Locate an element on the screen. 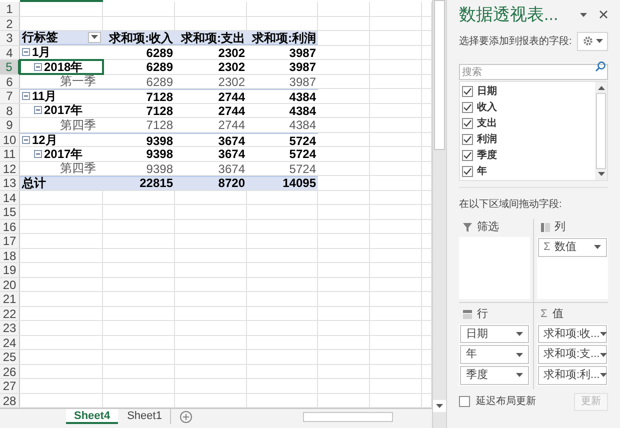  field-chip: Σ 数值 is located at coordinates (572, 247).